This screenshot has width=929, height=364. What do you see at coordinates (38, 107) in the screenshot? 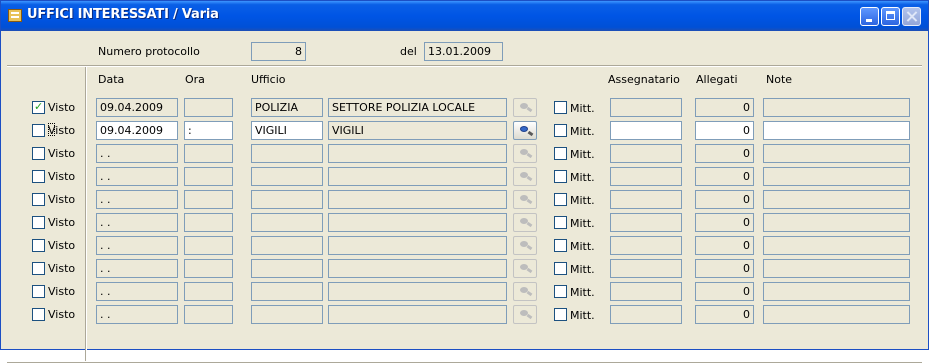
I see `visto-checkbox: ✓` at bounding box center [38, 107].